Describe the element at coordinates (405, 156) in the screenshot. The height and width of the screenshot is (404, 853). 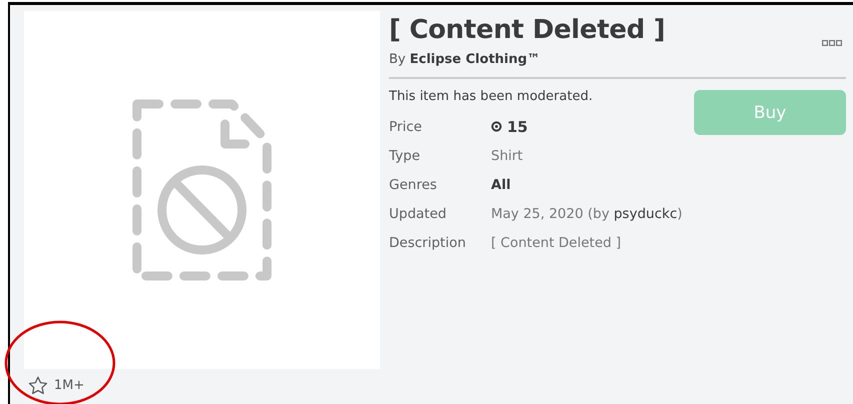
I see `detail-label: Type` at that location.